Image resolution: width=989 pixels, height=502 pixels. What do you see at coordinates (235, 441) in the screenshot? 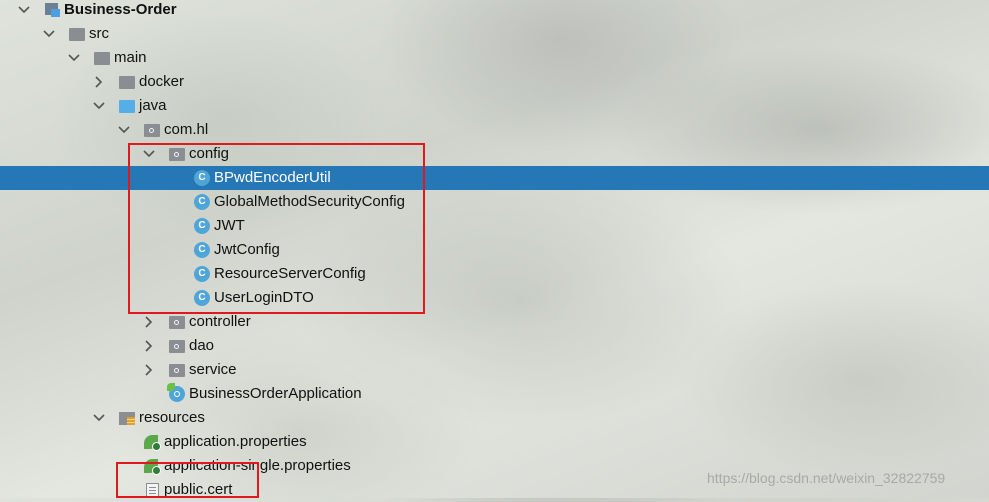
I see `tree-item-label: application.properties` at bounding box center [235, 441].